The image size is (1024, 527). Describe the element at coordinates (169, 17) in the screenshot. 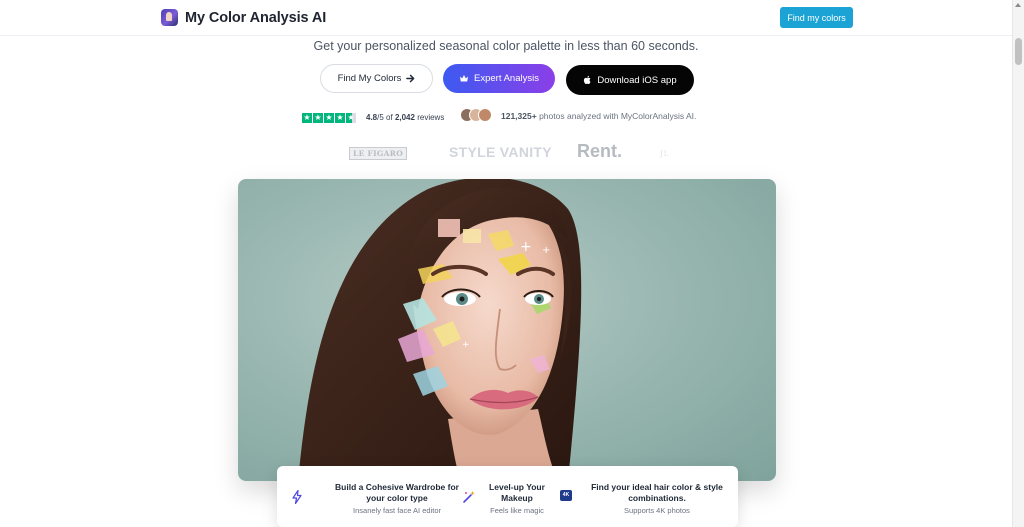

I see `brand-logo-icon` at that location.